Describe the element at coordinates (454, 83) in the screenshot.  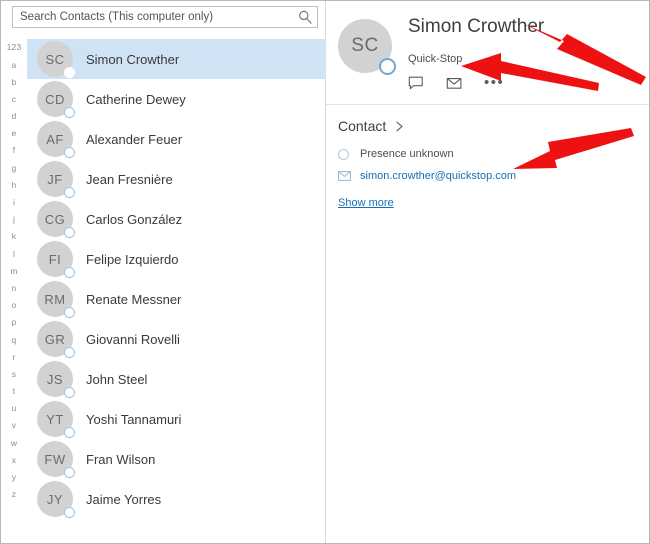
I see `envelope-icon` at that location.